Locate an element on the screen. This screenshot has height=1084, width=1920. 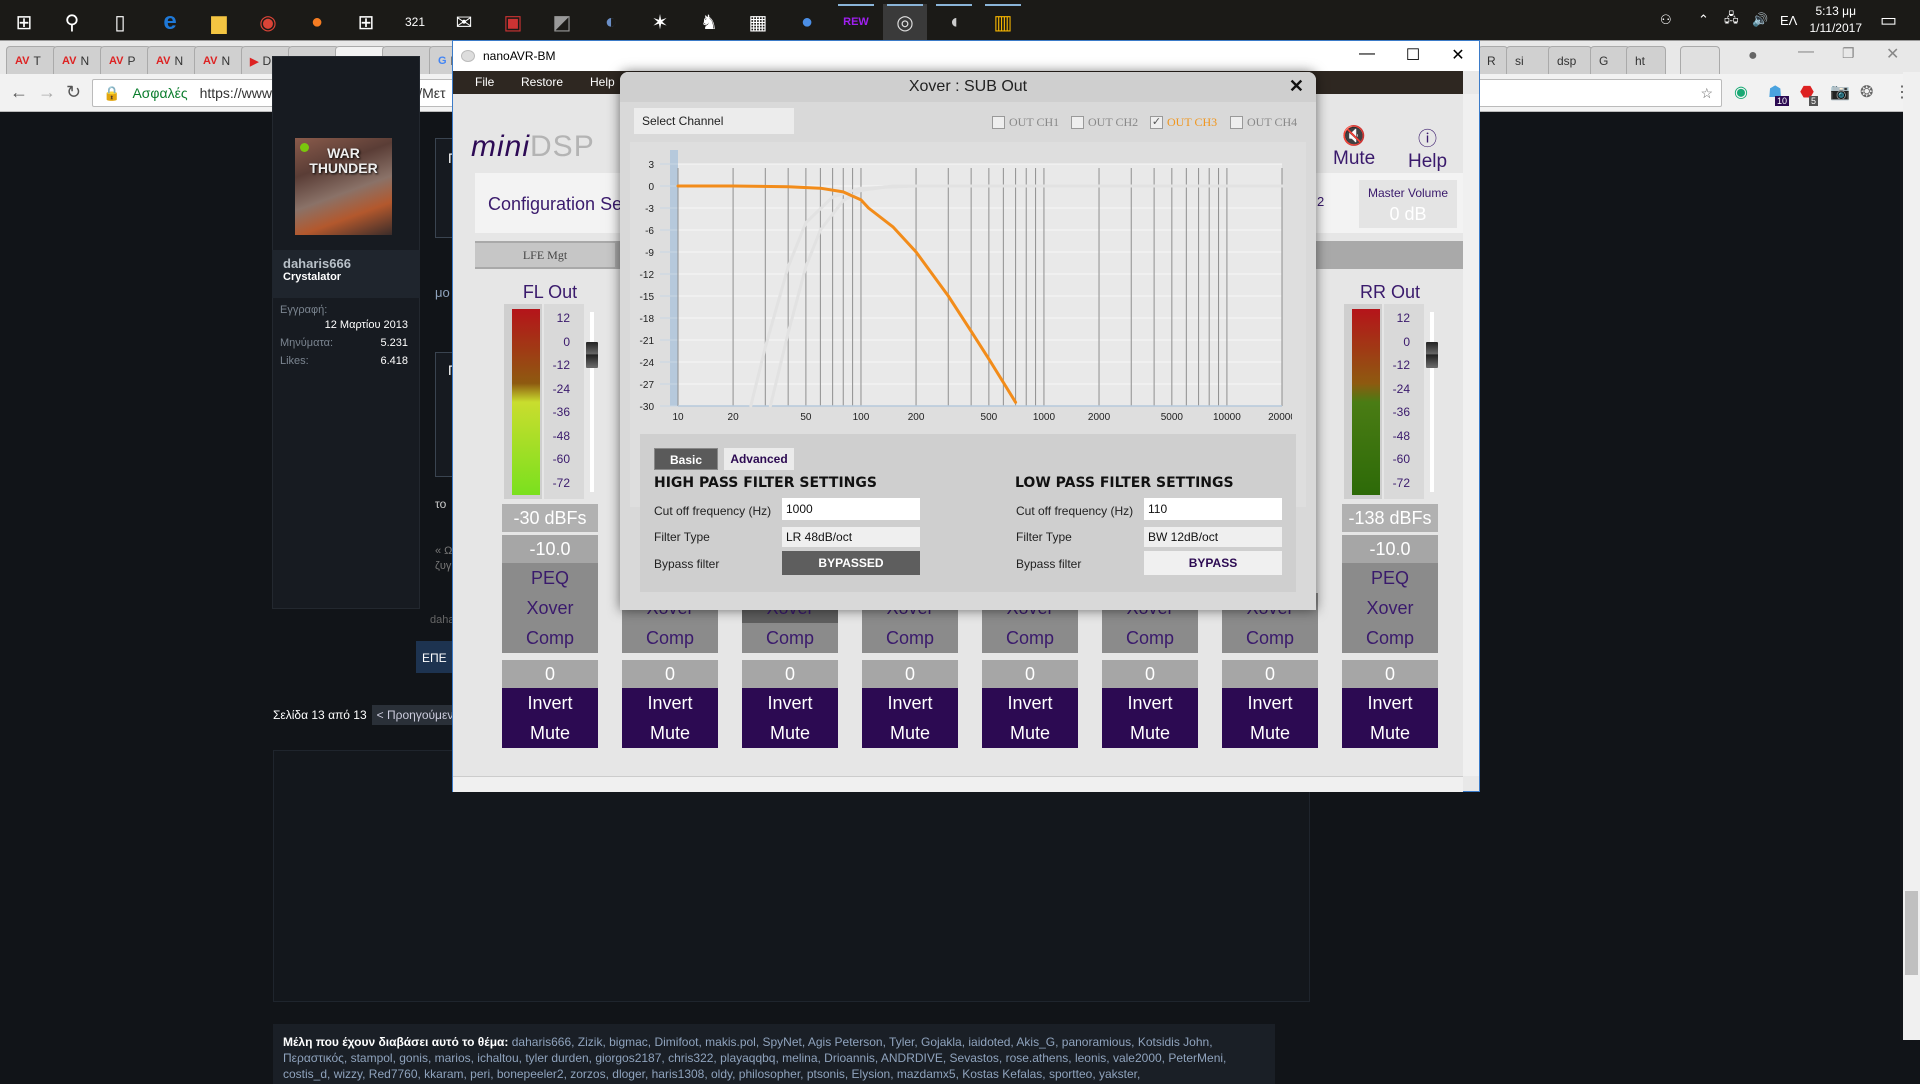
clock: 5:13 μμ 1/11/2017 is located at coordinates (1836, 20).